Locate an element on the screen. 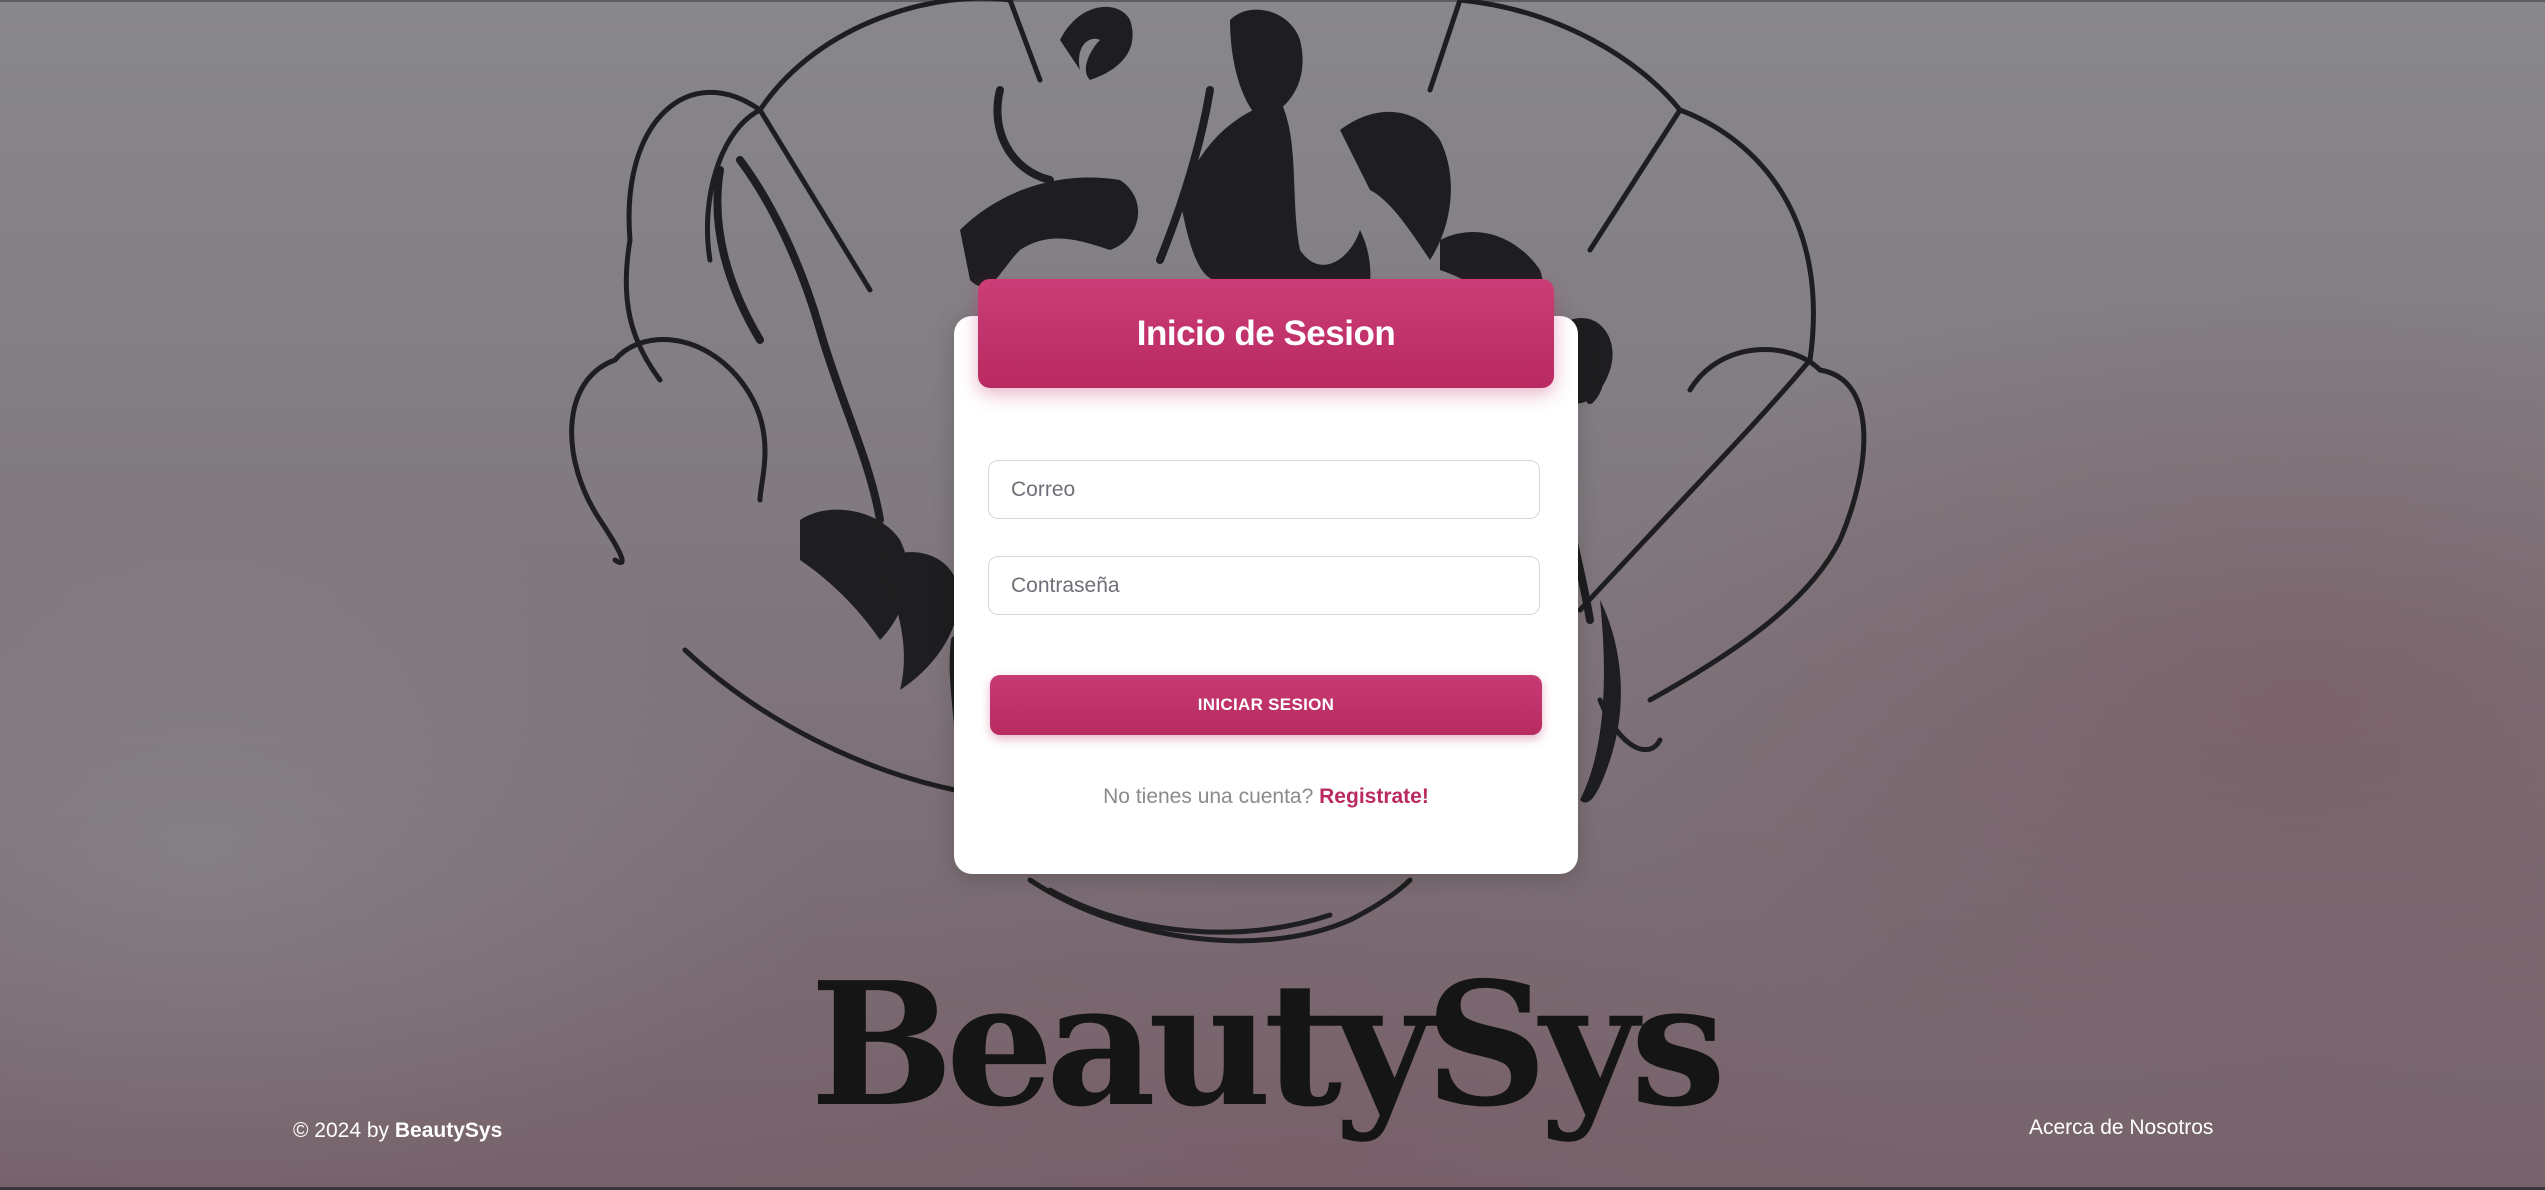  footer-copyright: © 2024 by BeautySys is located at coordinates (397, 1131).